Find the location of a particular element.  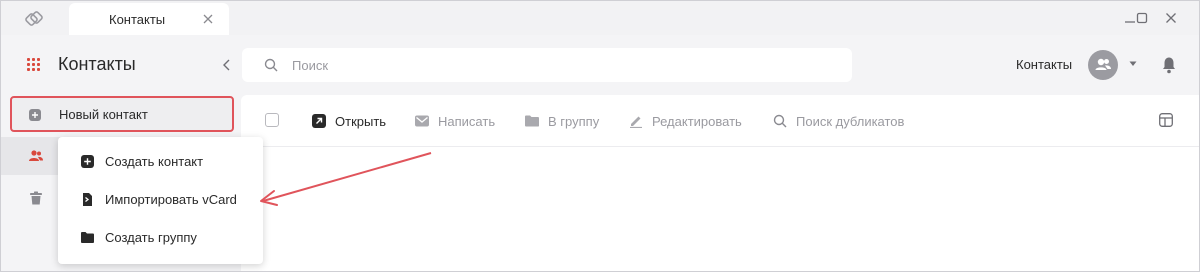

menu-item-create-group: Создать группу is located at coordinates (160, 238).